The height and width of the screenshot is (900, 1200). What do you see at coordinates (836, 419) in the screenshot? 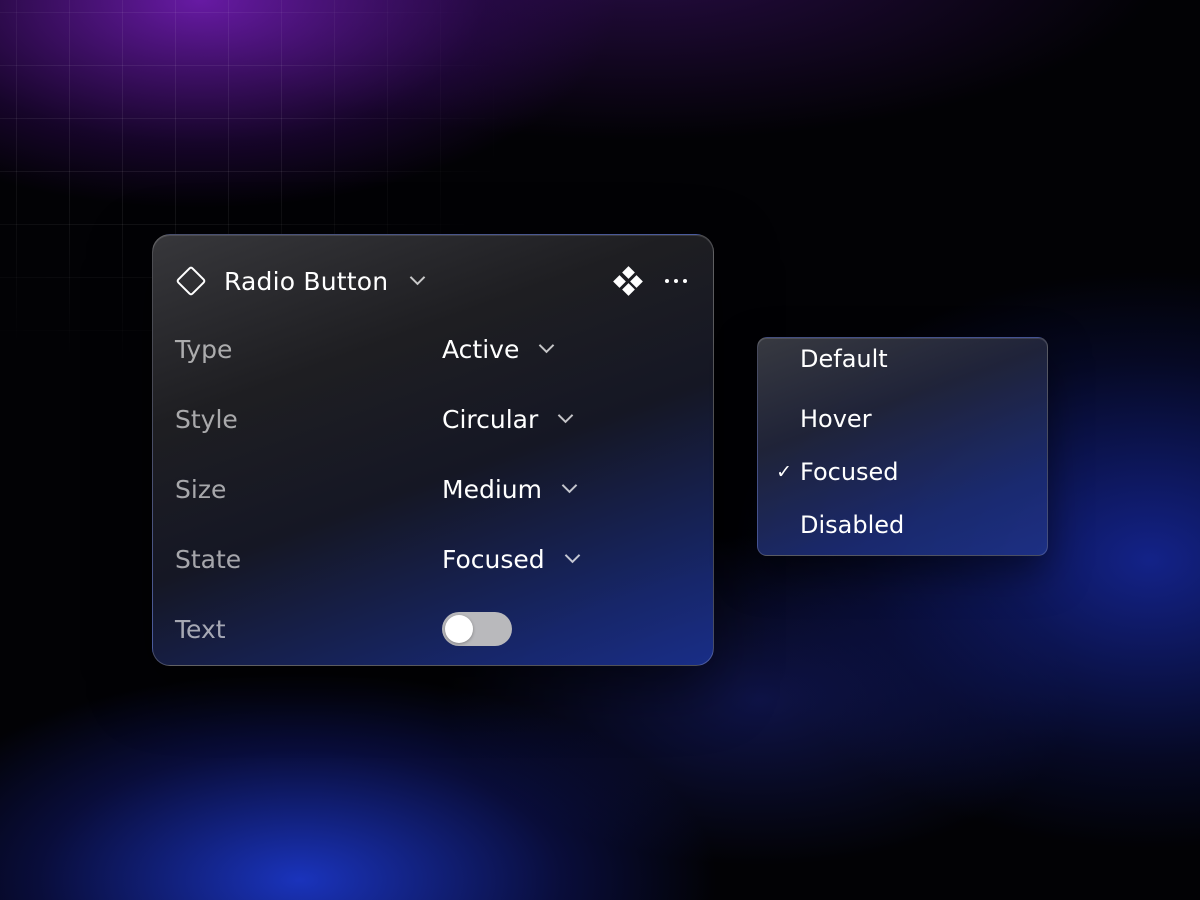
I see `menu-item-label: Hover` at bounding box center [836, 419].